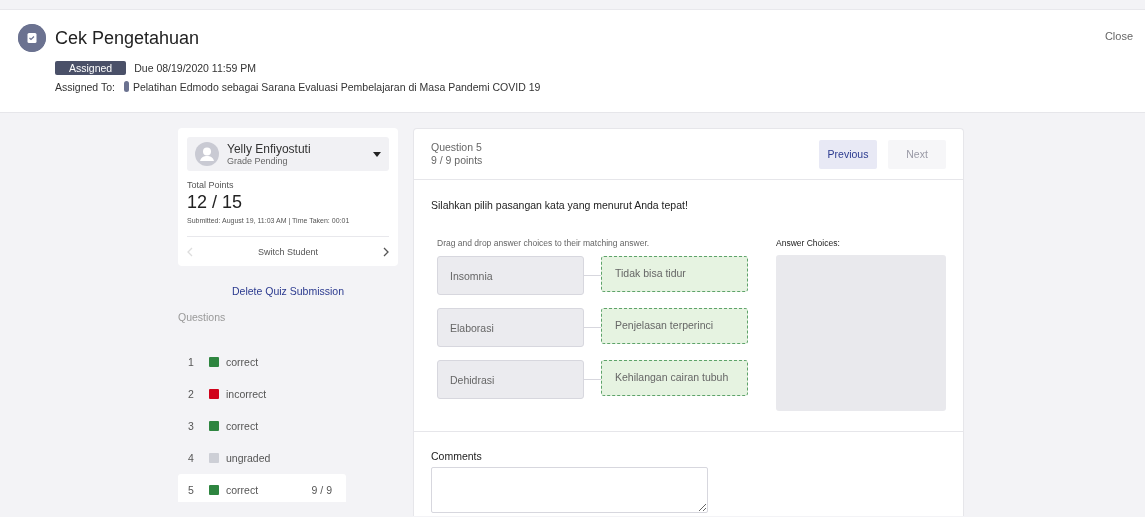 This screenshot has height=517, width=1145. I want to click on assigned-to-label: Assigned To:, so click(85, 87).